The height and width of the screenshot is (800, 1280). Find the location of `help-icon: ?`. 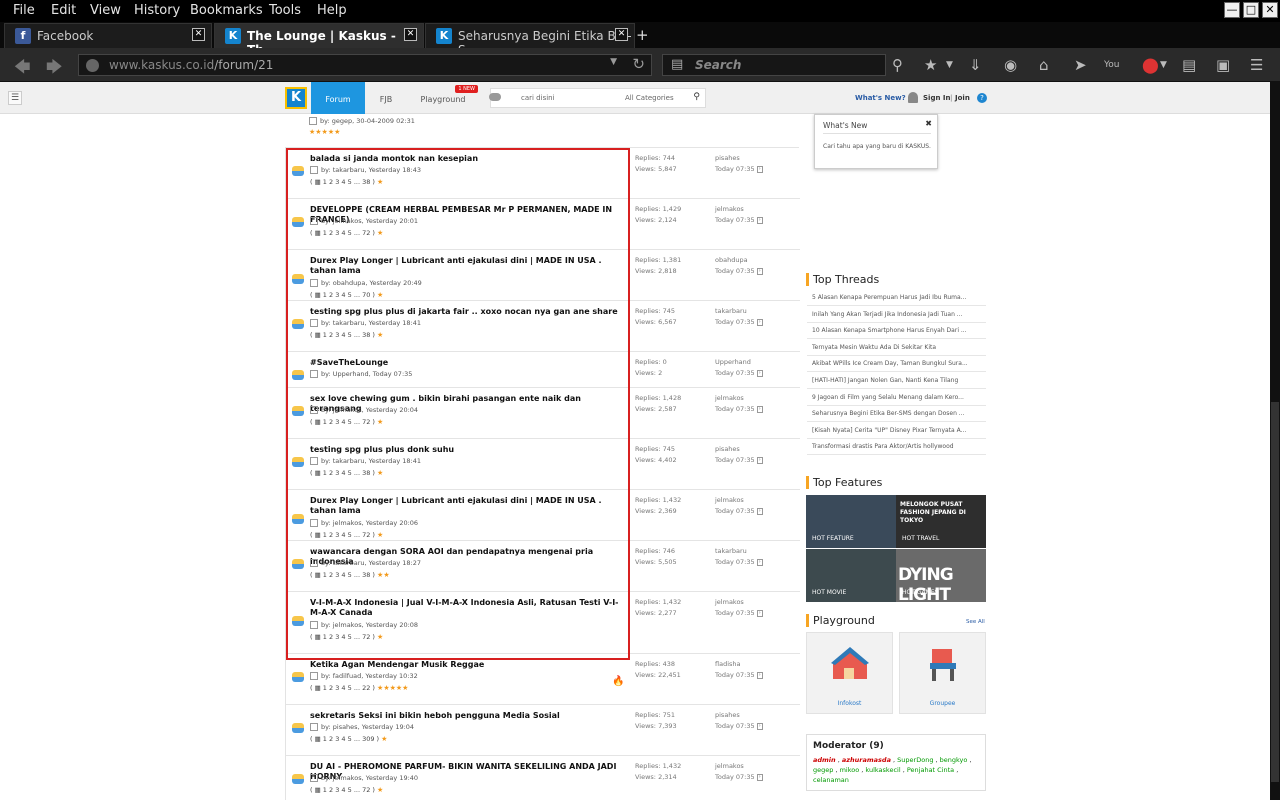

help-icon: ? is located at coordinates (982, 98).